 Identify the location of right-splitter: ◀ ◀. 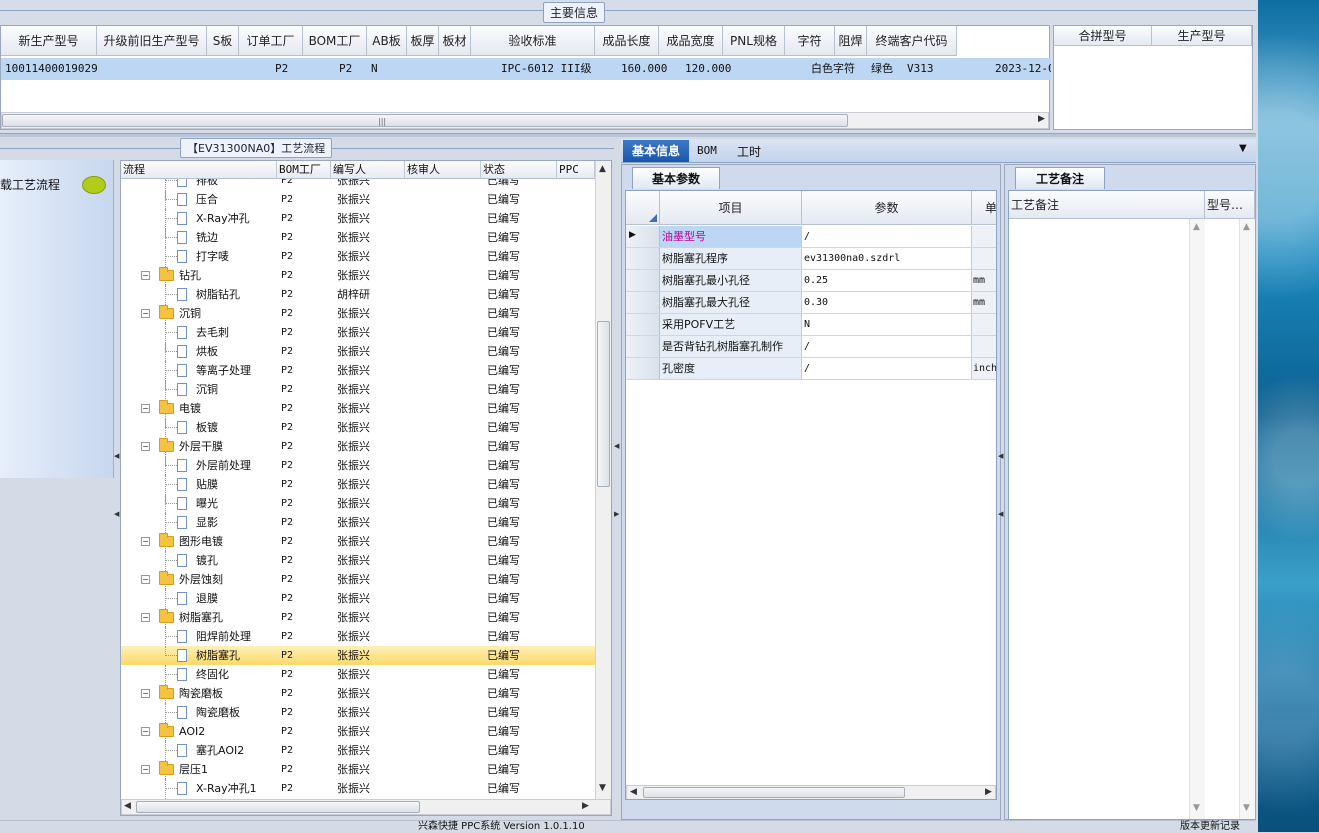
(1001, 490).